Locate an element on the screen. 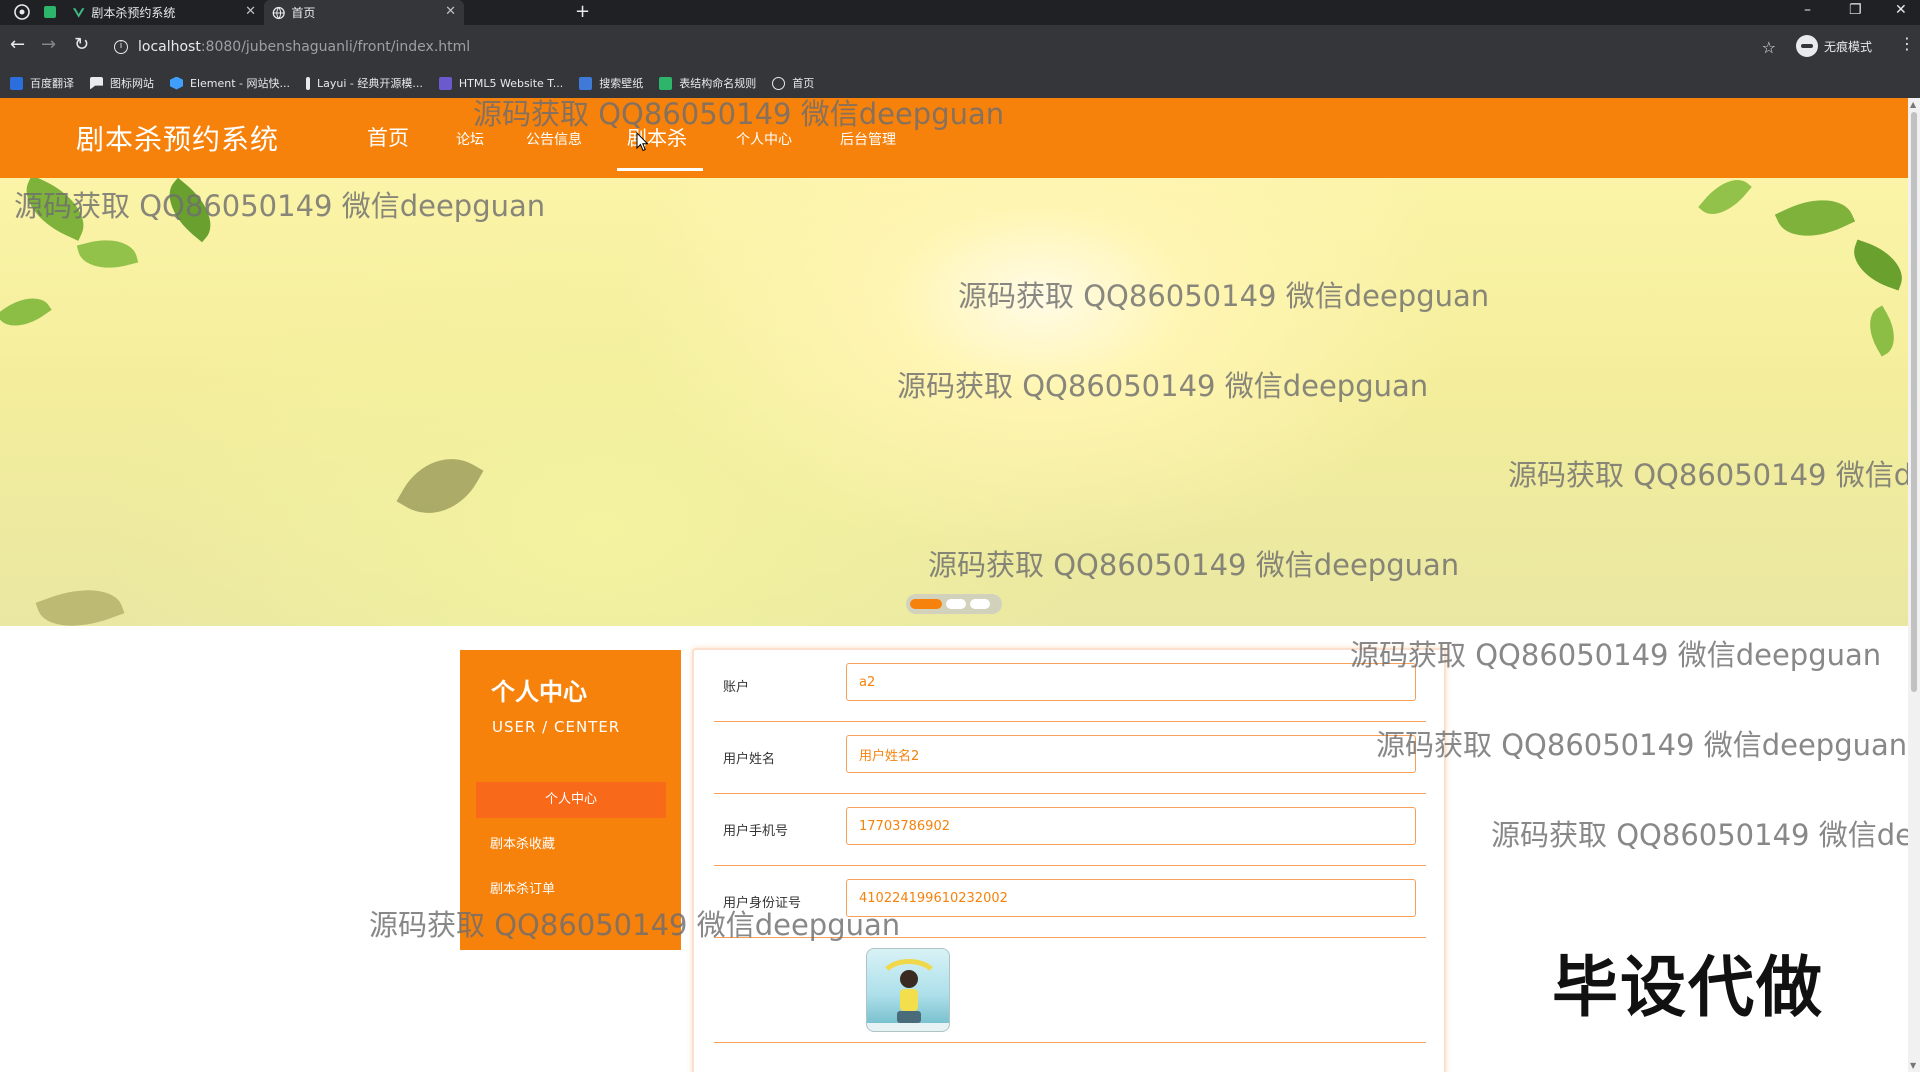 This screenshot has height=1072, width=1920. bookmark-item: 表结构命名规则 is located at coordinates (707, 83).